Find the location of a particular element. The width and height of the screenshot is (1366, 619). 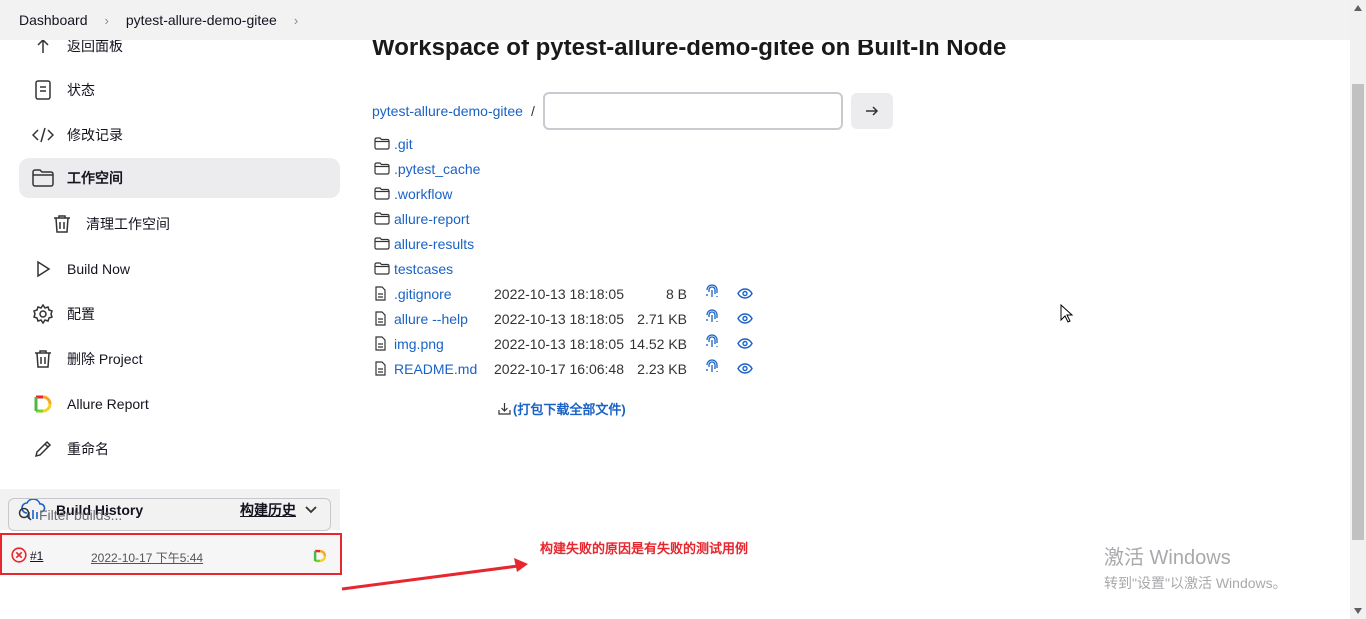

task-delete-project: 删除 Project is located at coordinates (179, 359).